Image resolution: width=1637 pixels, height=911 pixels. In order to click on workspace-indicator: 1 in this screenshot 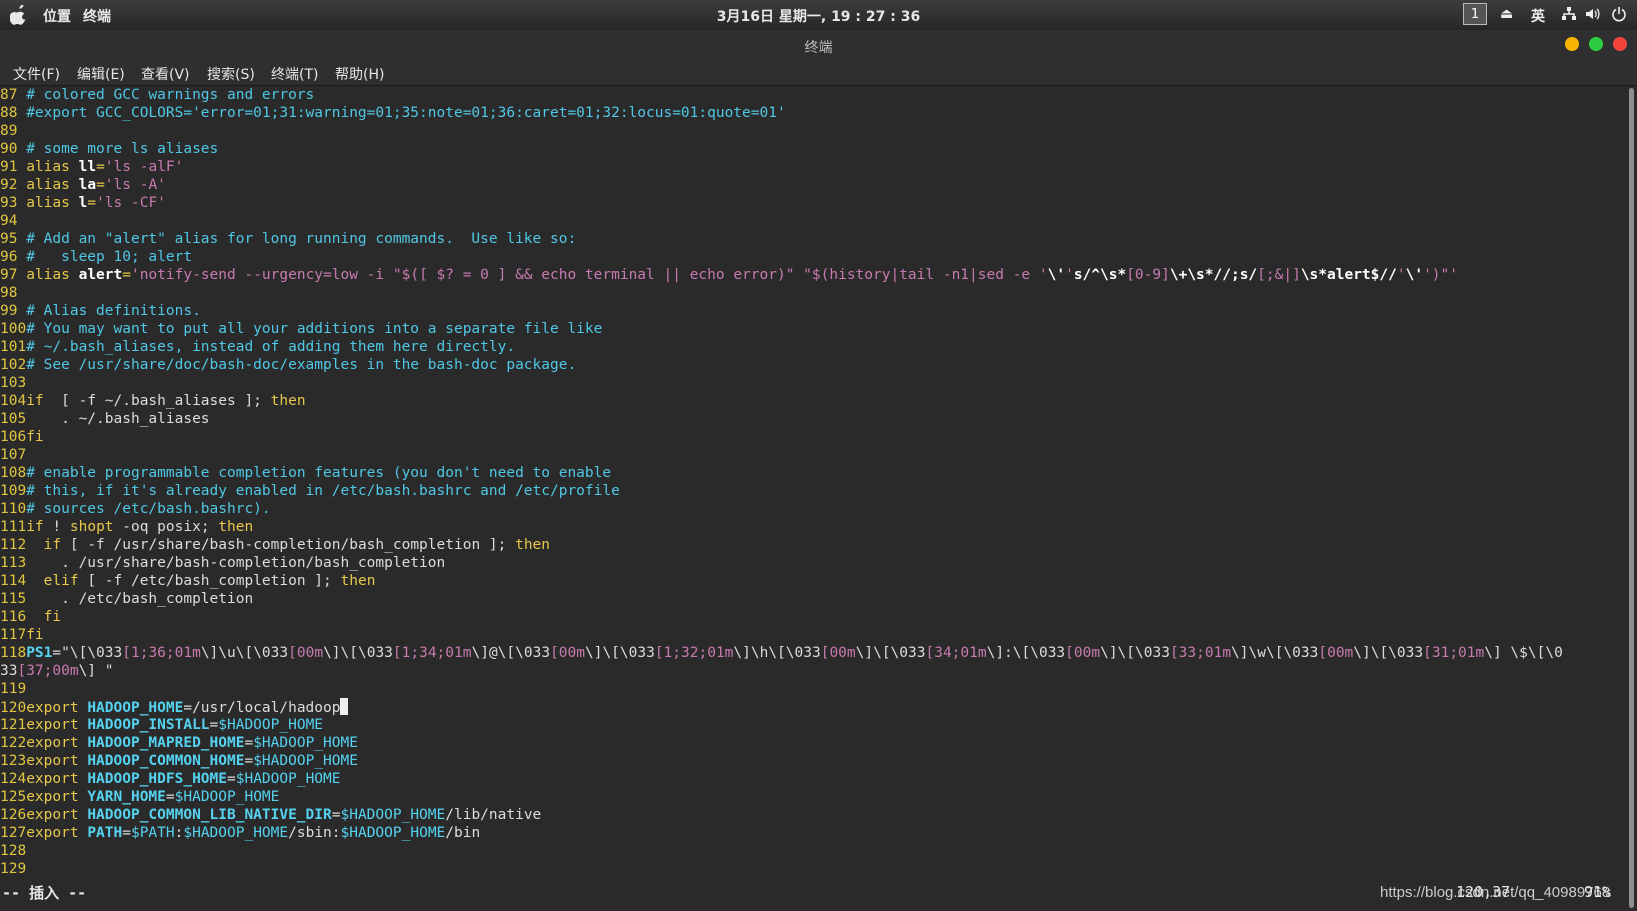, I will do `click(1475, 14)`.